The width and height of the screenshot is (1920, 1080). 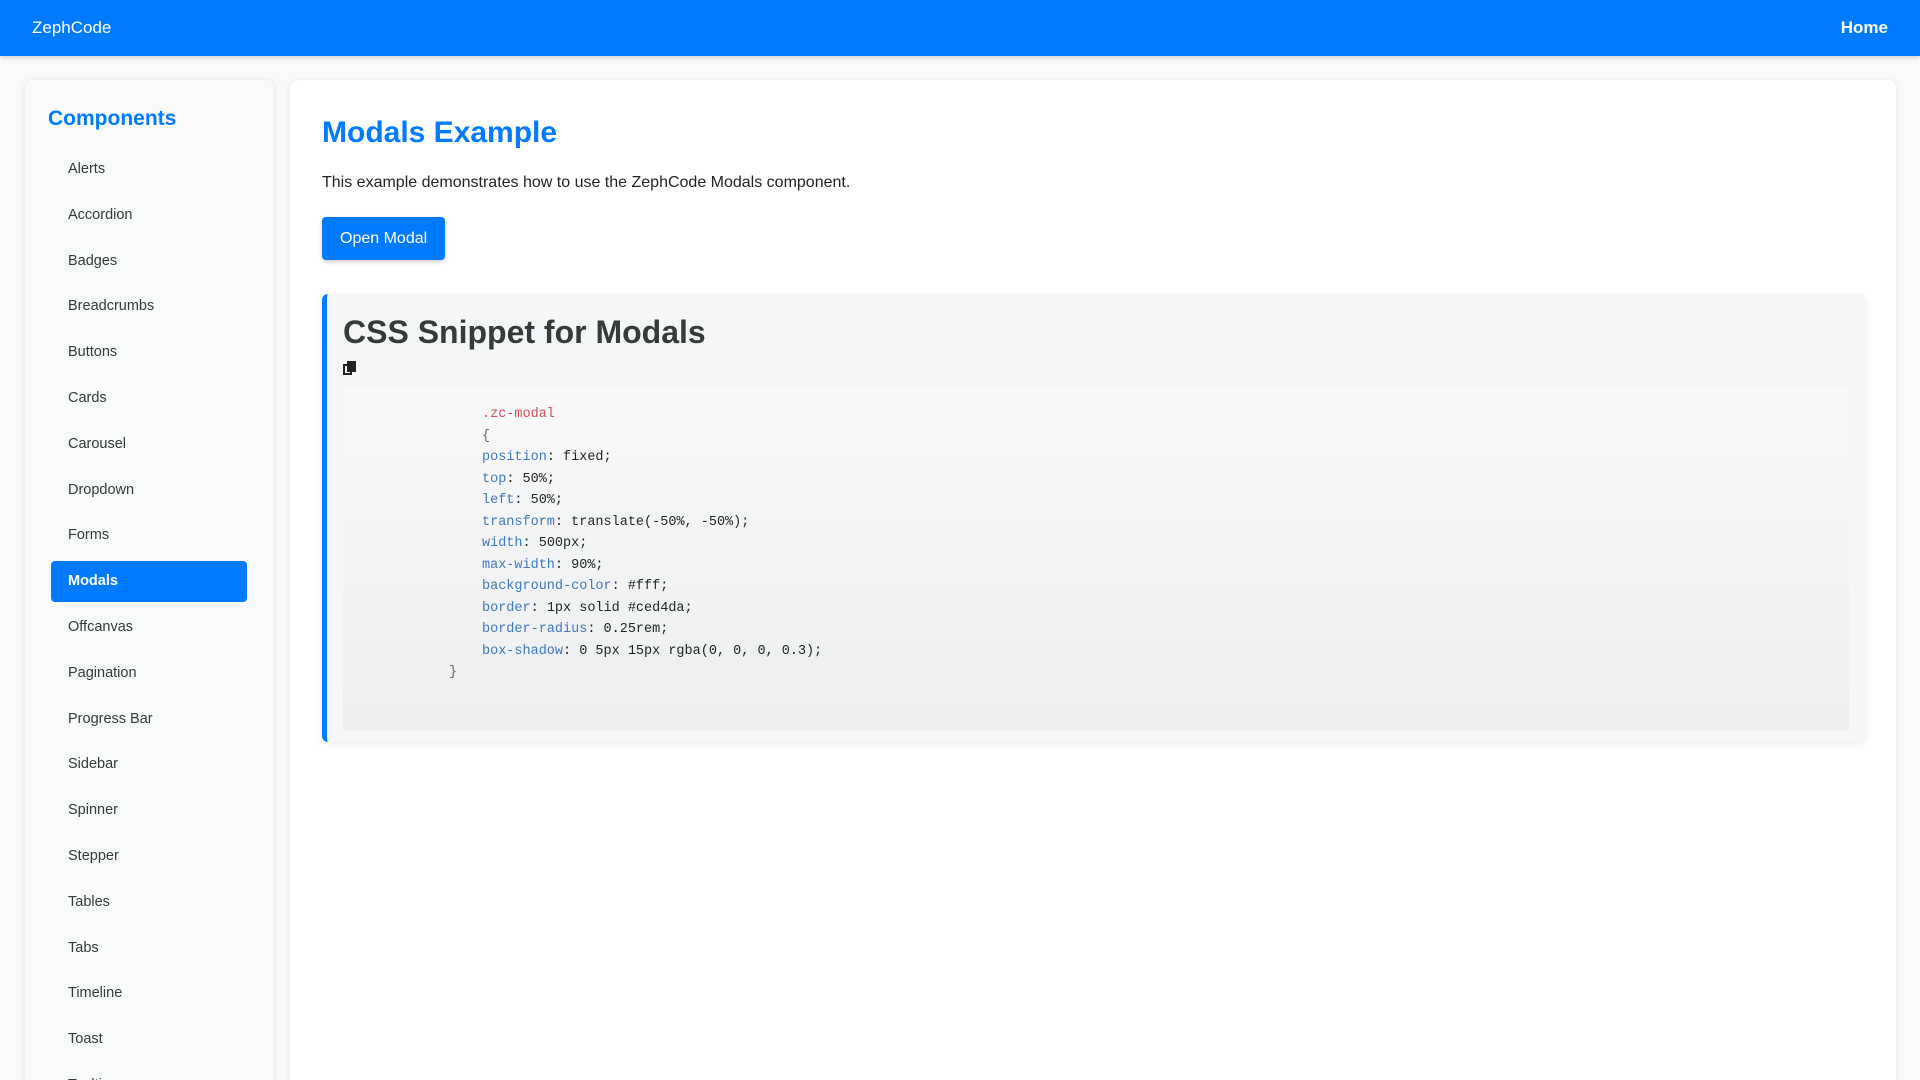 I want to click on sidebar-item-breadcrumbs: Breadcrumbs, so click(x=149, y=306).